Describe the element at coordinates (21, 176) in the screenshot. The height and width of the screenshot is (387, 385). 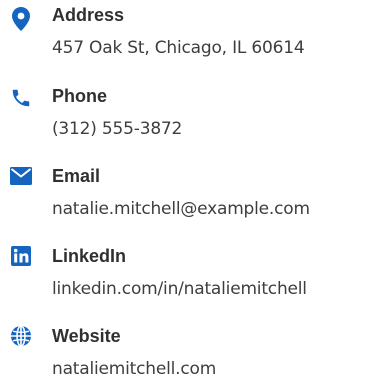
I see `envelope-icon` at that location.